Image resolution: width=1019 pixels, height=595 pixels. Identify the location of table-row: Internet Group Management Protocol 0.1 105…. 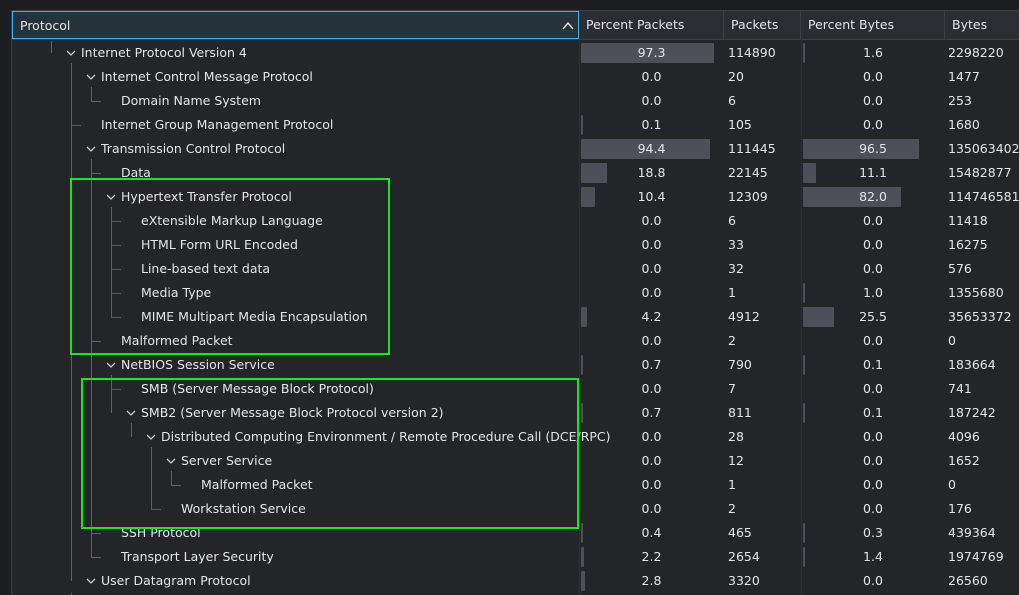
(515, 125).